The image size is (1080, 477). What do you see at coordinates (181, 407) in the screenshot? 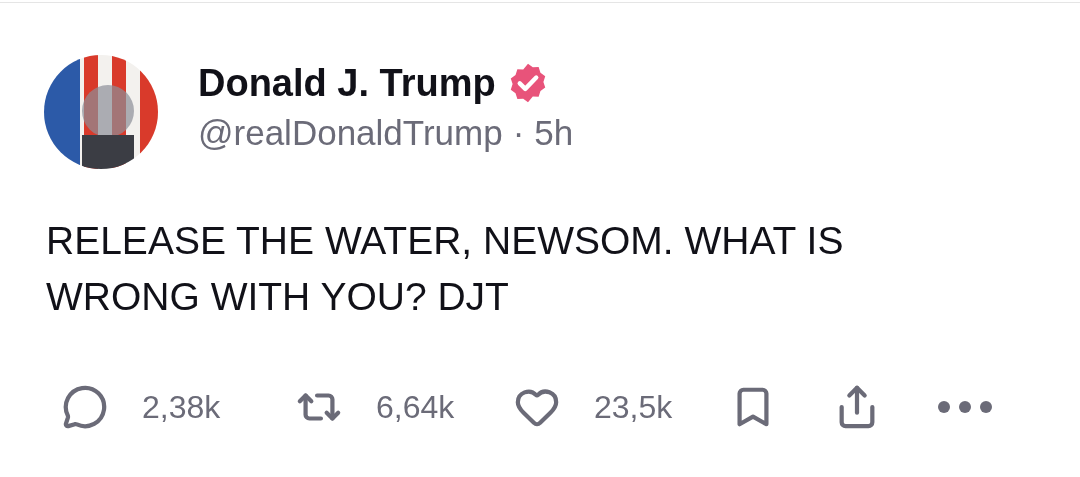
I see `reply-count: 2,38k` at bounding box center [181, 407].